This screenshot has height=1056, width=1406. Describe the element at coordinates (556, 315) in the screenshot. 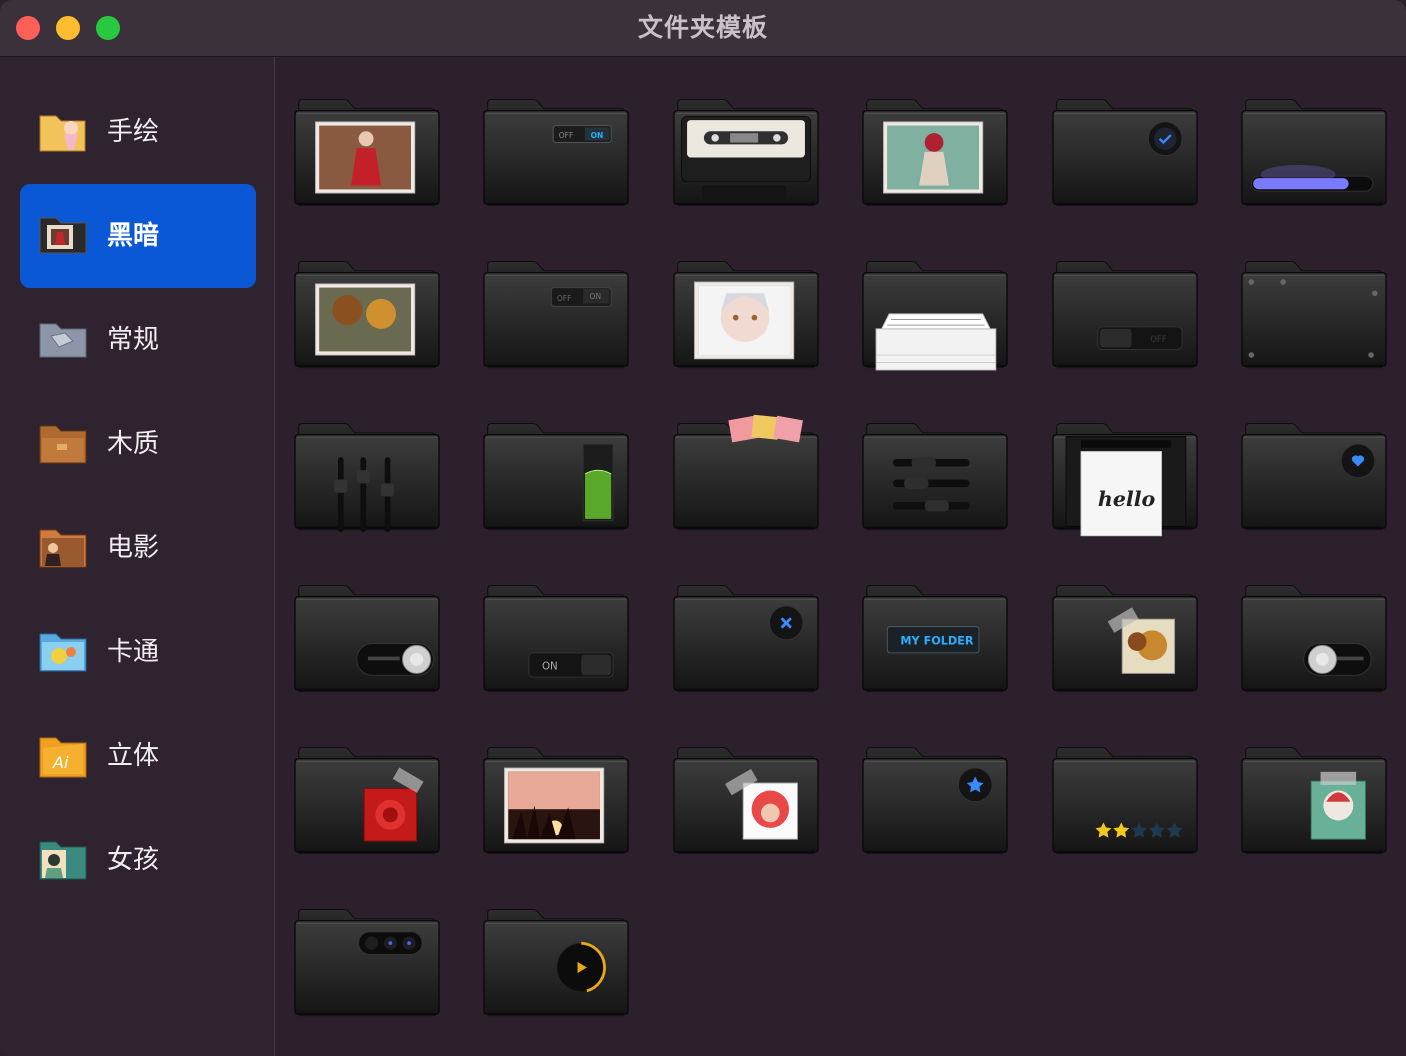

I see `switch-off-on-dim-folder-icon: OFF ON` at that location.